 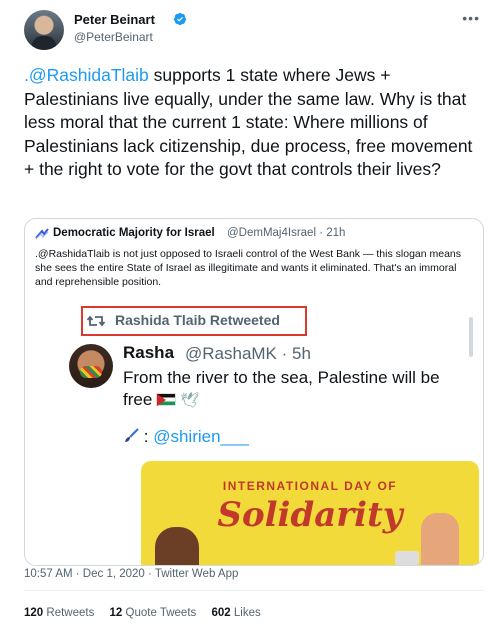 What do you see at coordinates (161, 613) in the screenshot?
I see `quotes-label: Quote Tweets` at bounding box center [161, 613].